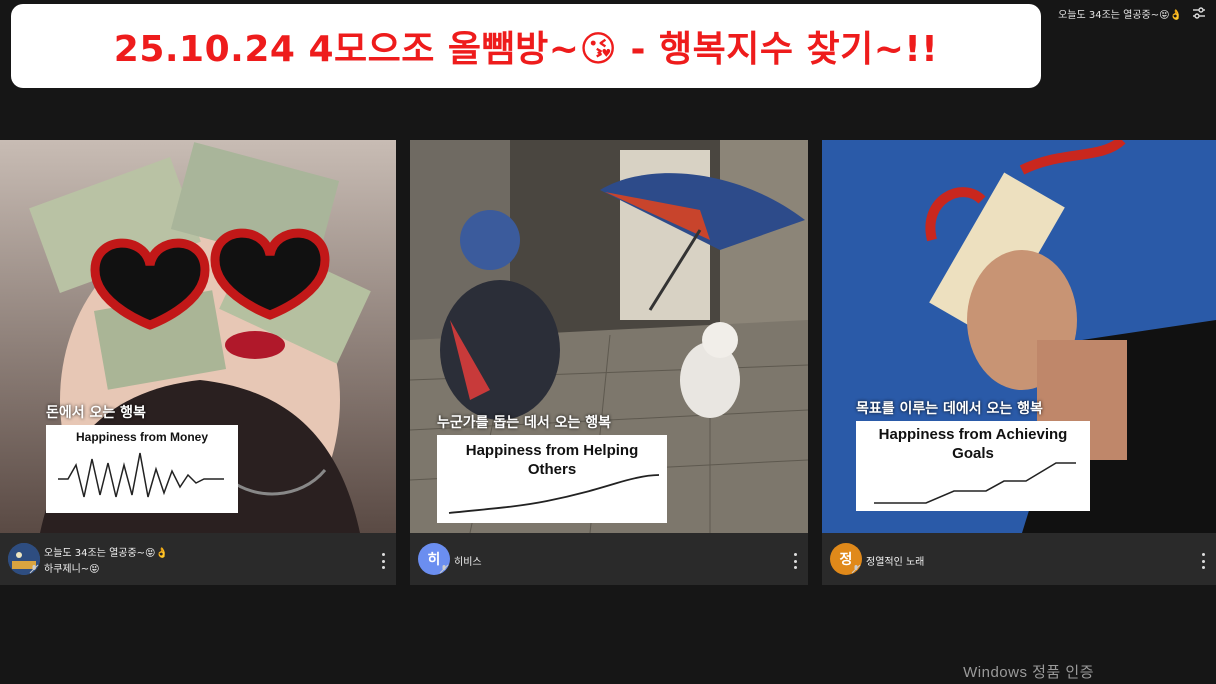 The image size is (1216, 684). What do you see at coordinates (895, 562) in the screenshot?
I see `participant-name: 정열적인 노래` at bounding box center [895, 562].